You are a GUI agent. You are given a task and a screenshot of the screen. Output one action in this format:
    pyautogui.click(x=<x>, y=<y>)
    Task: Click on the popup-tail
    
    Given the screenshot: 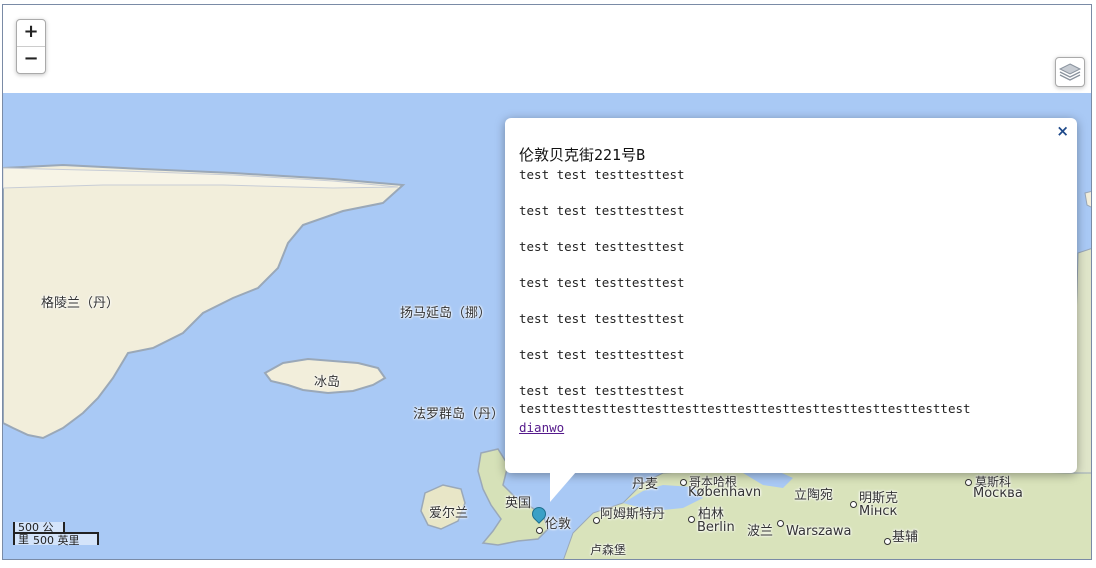 What is the action you would take?
    pyautogui.click(x=563, y=487)
    